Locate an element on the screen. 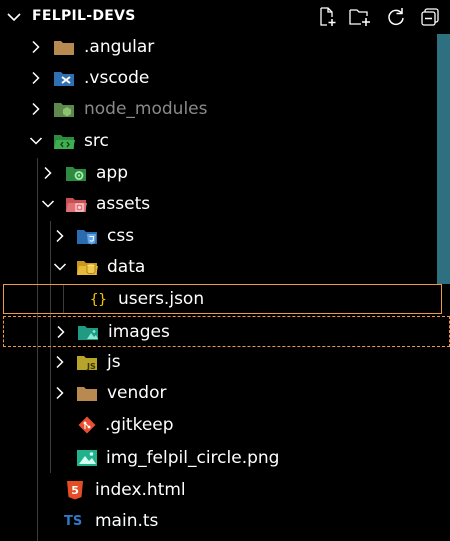 This screenshot has width=450, height=541. tree-item-gitkeep: .gitkeep is located at coordinates (225, 425).